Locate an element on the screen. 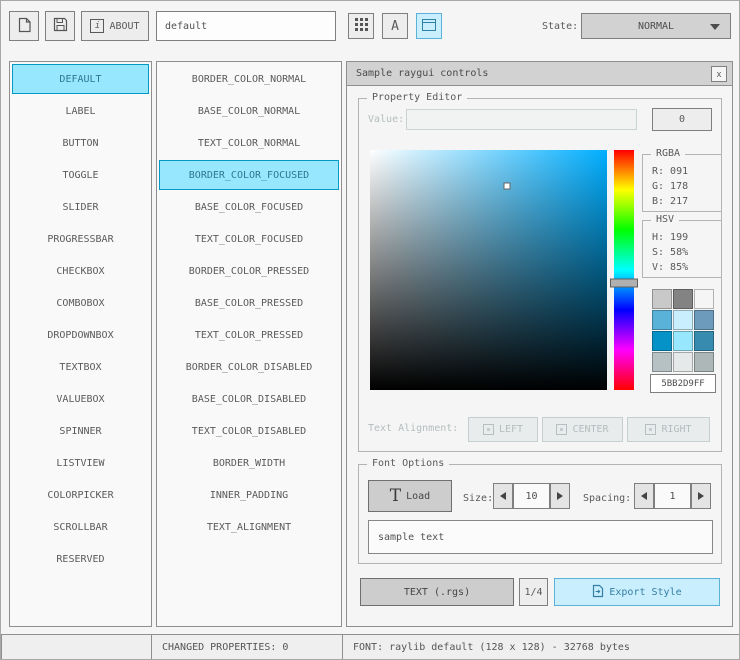 The width and height of the screenshot is (740, 660). property-item-base-color-disabled: BASE_COLOR_DISABLED is located at coordinates (249, 399).